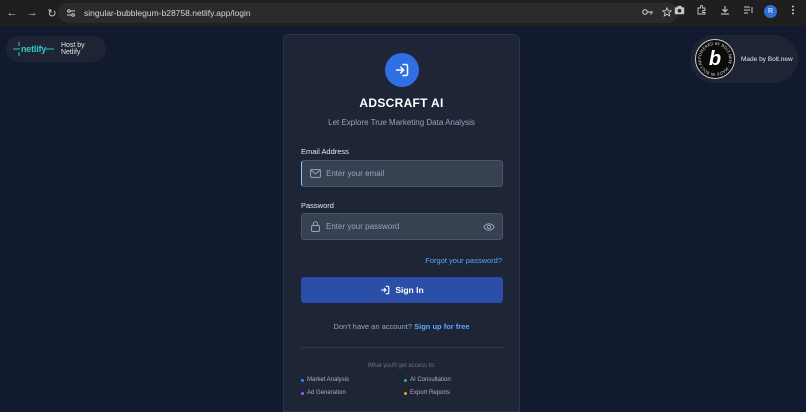 The width and height of the screenshot is (806, 412). What do you see at coordinates (402, 347) in the screenshot?
I see `divider` at bounding box center [402, 347].